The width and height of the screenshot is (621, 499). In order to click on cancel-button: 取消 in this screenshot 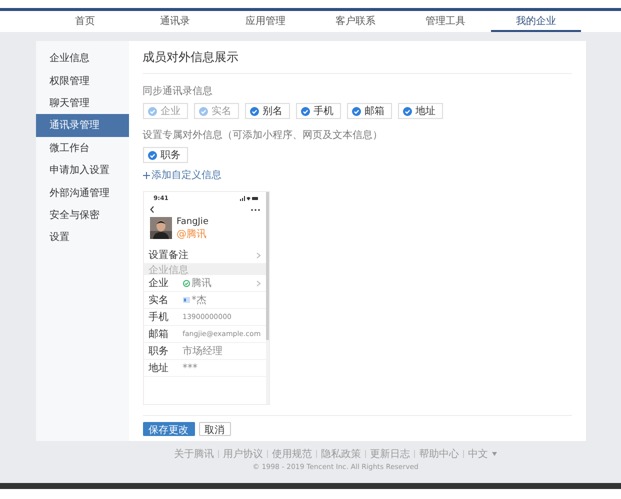, I will do `click(214, 429)`.